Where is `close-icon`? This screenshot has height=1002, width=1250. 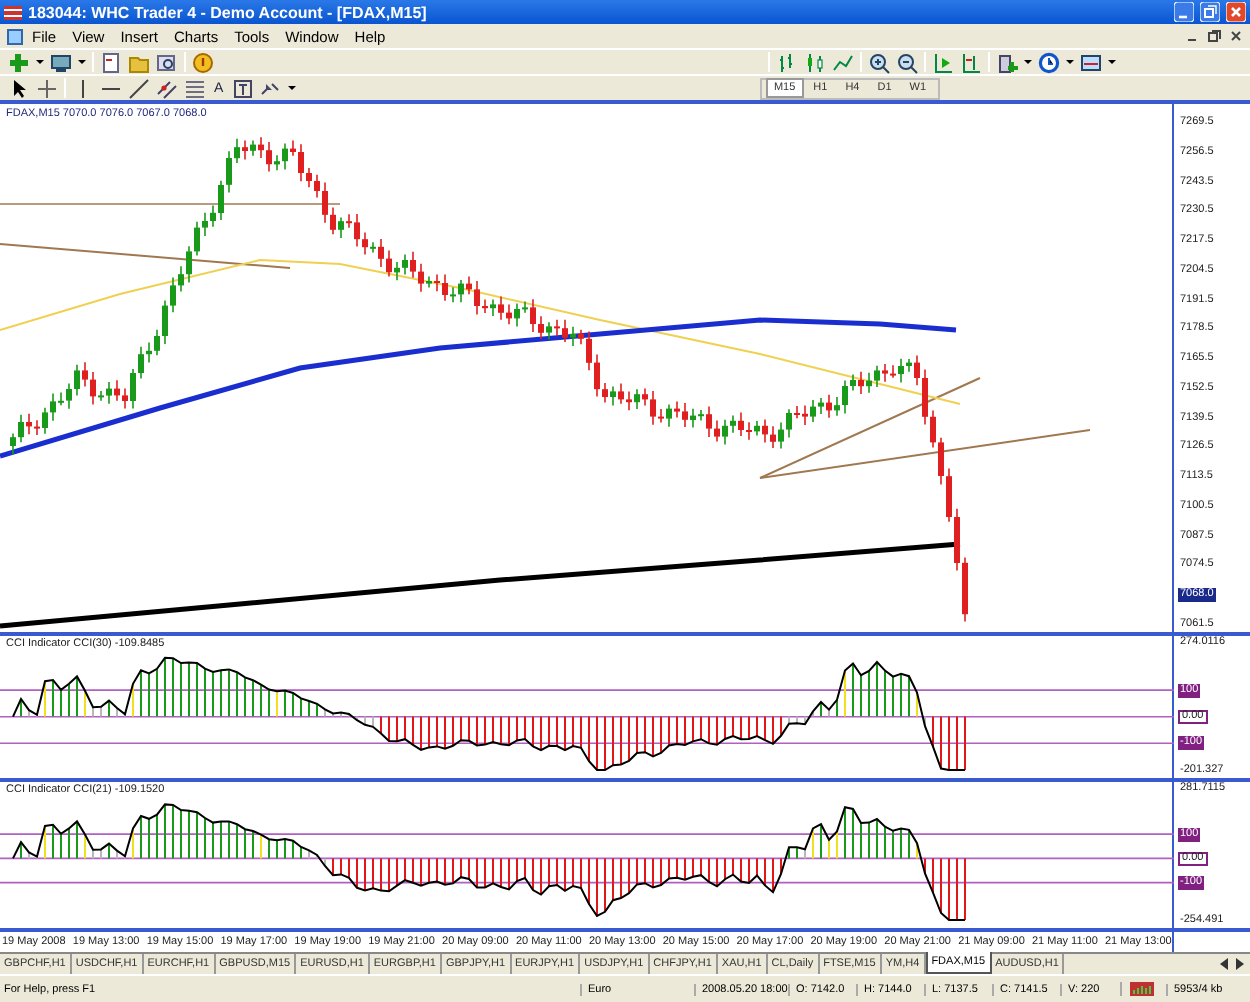 close-icon is located at coordinates (1236, 36).